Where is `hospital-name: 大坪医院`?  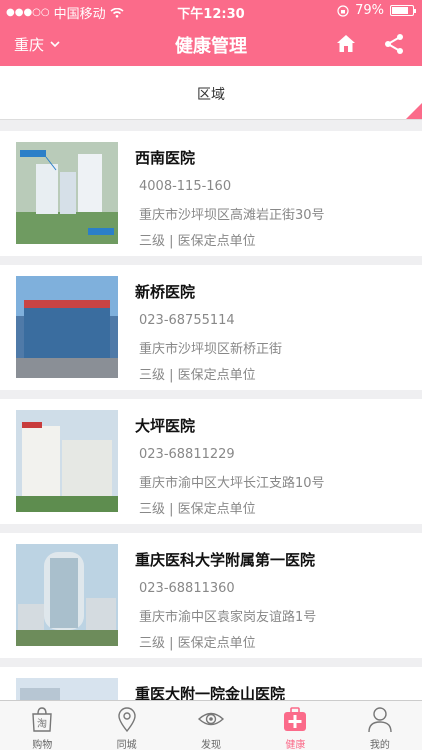
hospital-name: 大坪医院 is located at coordinates (165, 426).